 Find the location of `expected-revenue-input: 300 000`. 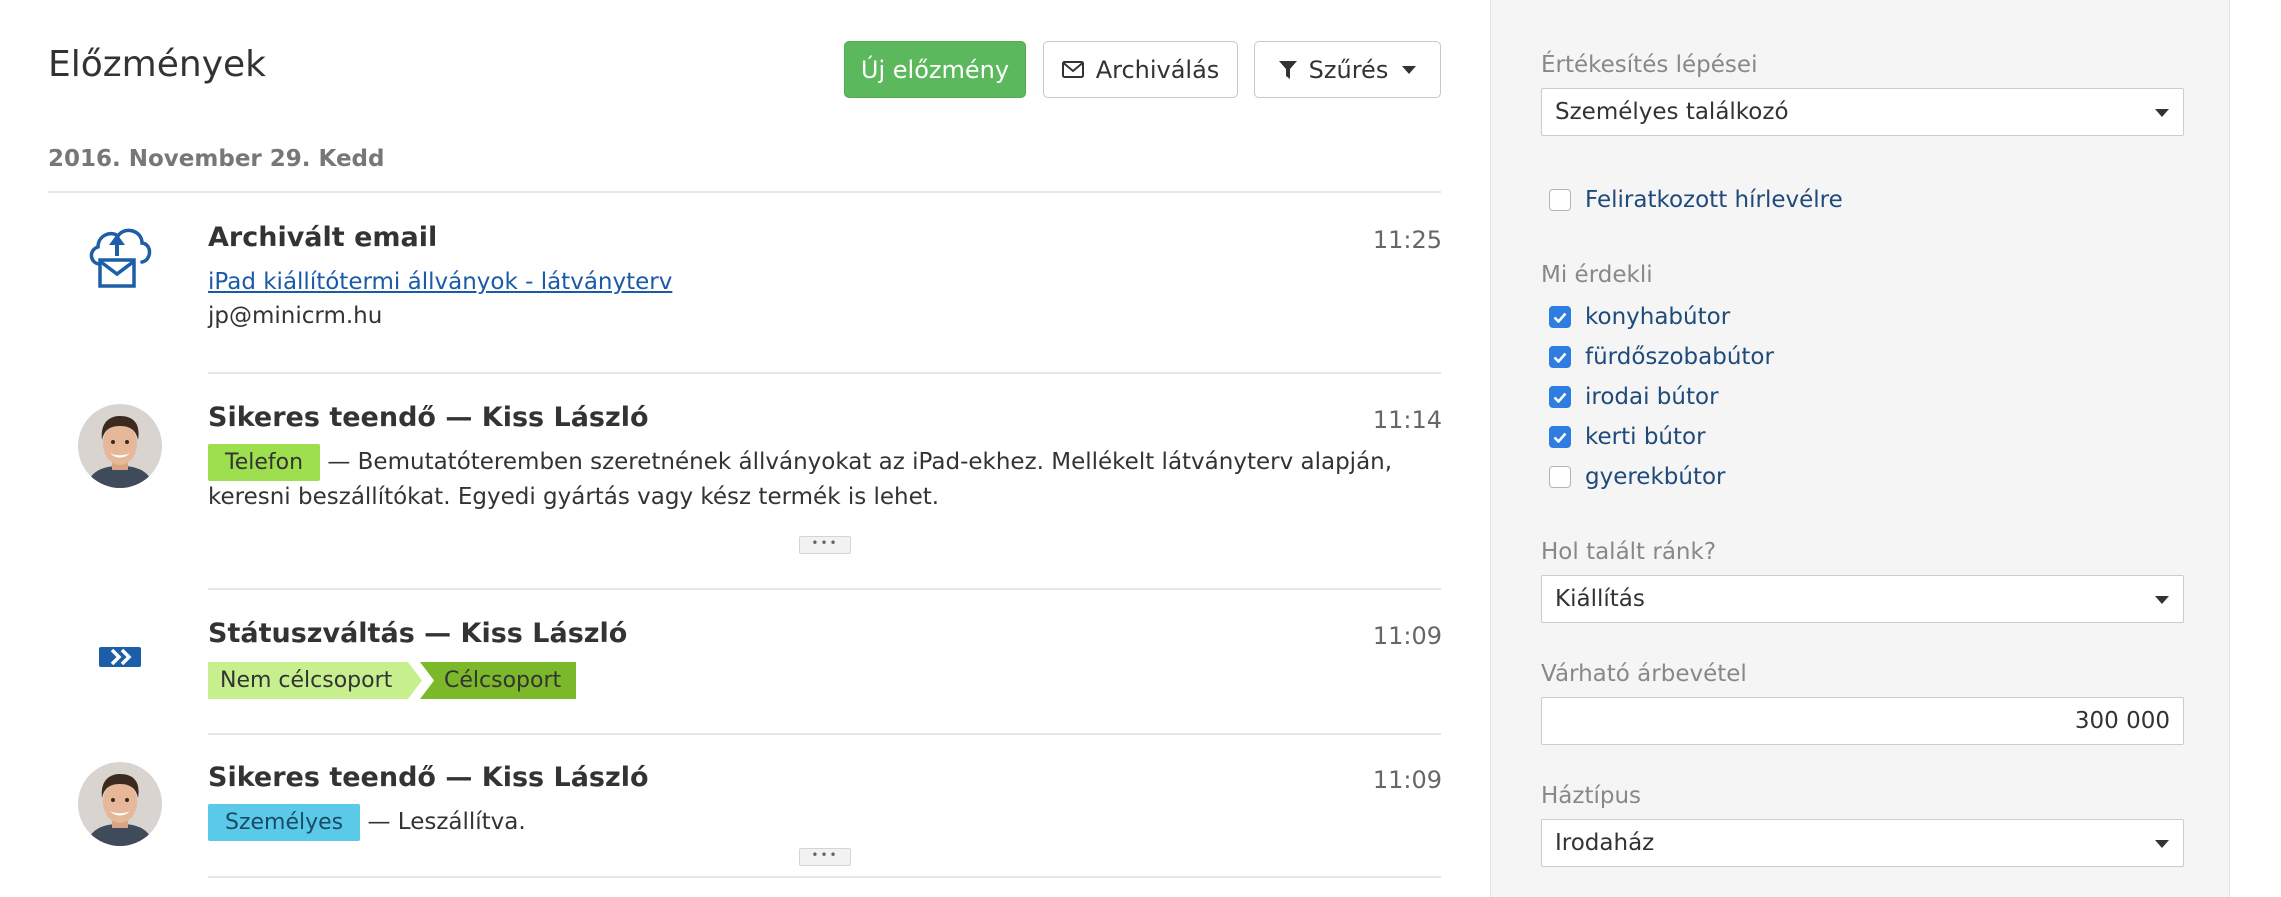

expected-revenue-input: 300 000 is located at coordinates (1862, 721).